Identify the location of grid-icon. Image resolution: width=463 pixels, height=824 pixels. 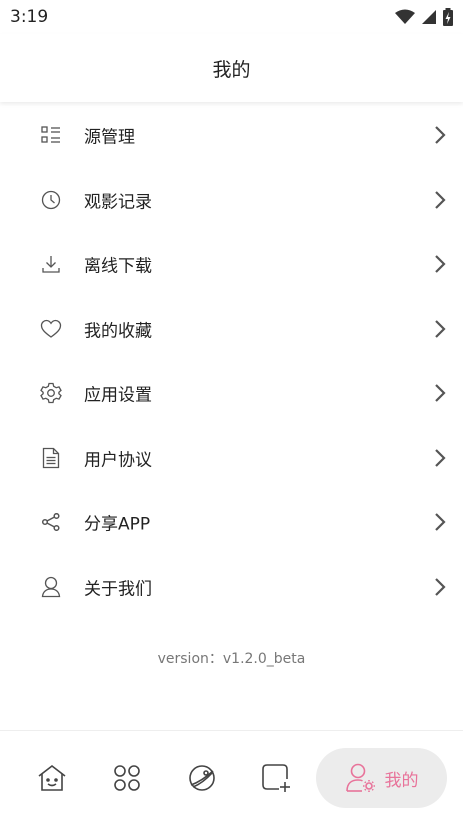
(127, 778).